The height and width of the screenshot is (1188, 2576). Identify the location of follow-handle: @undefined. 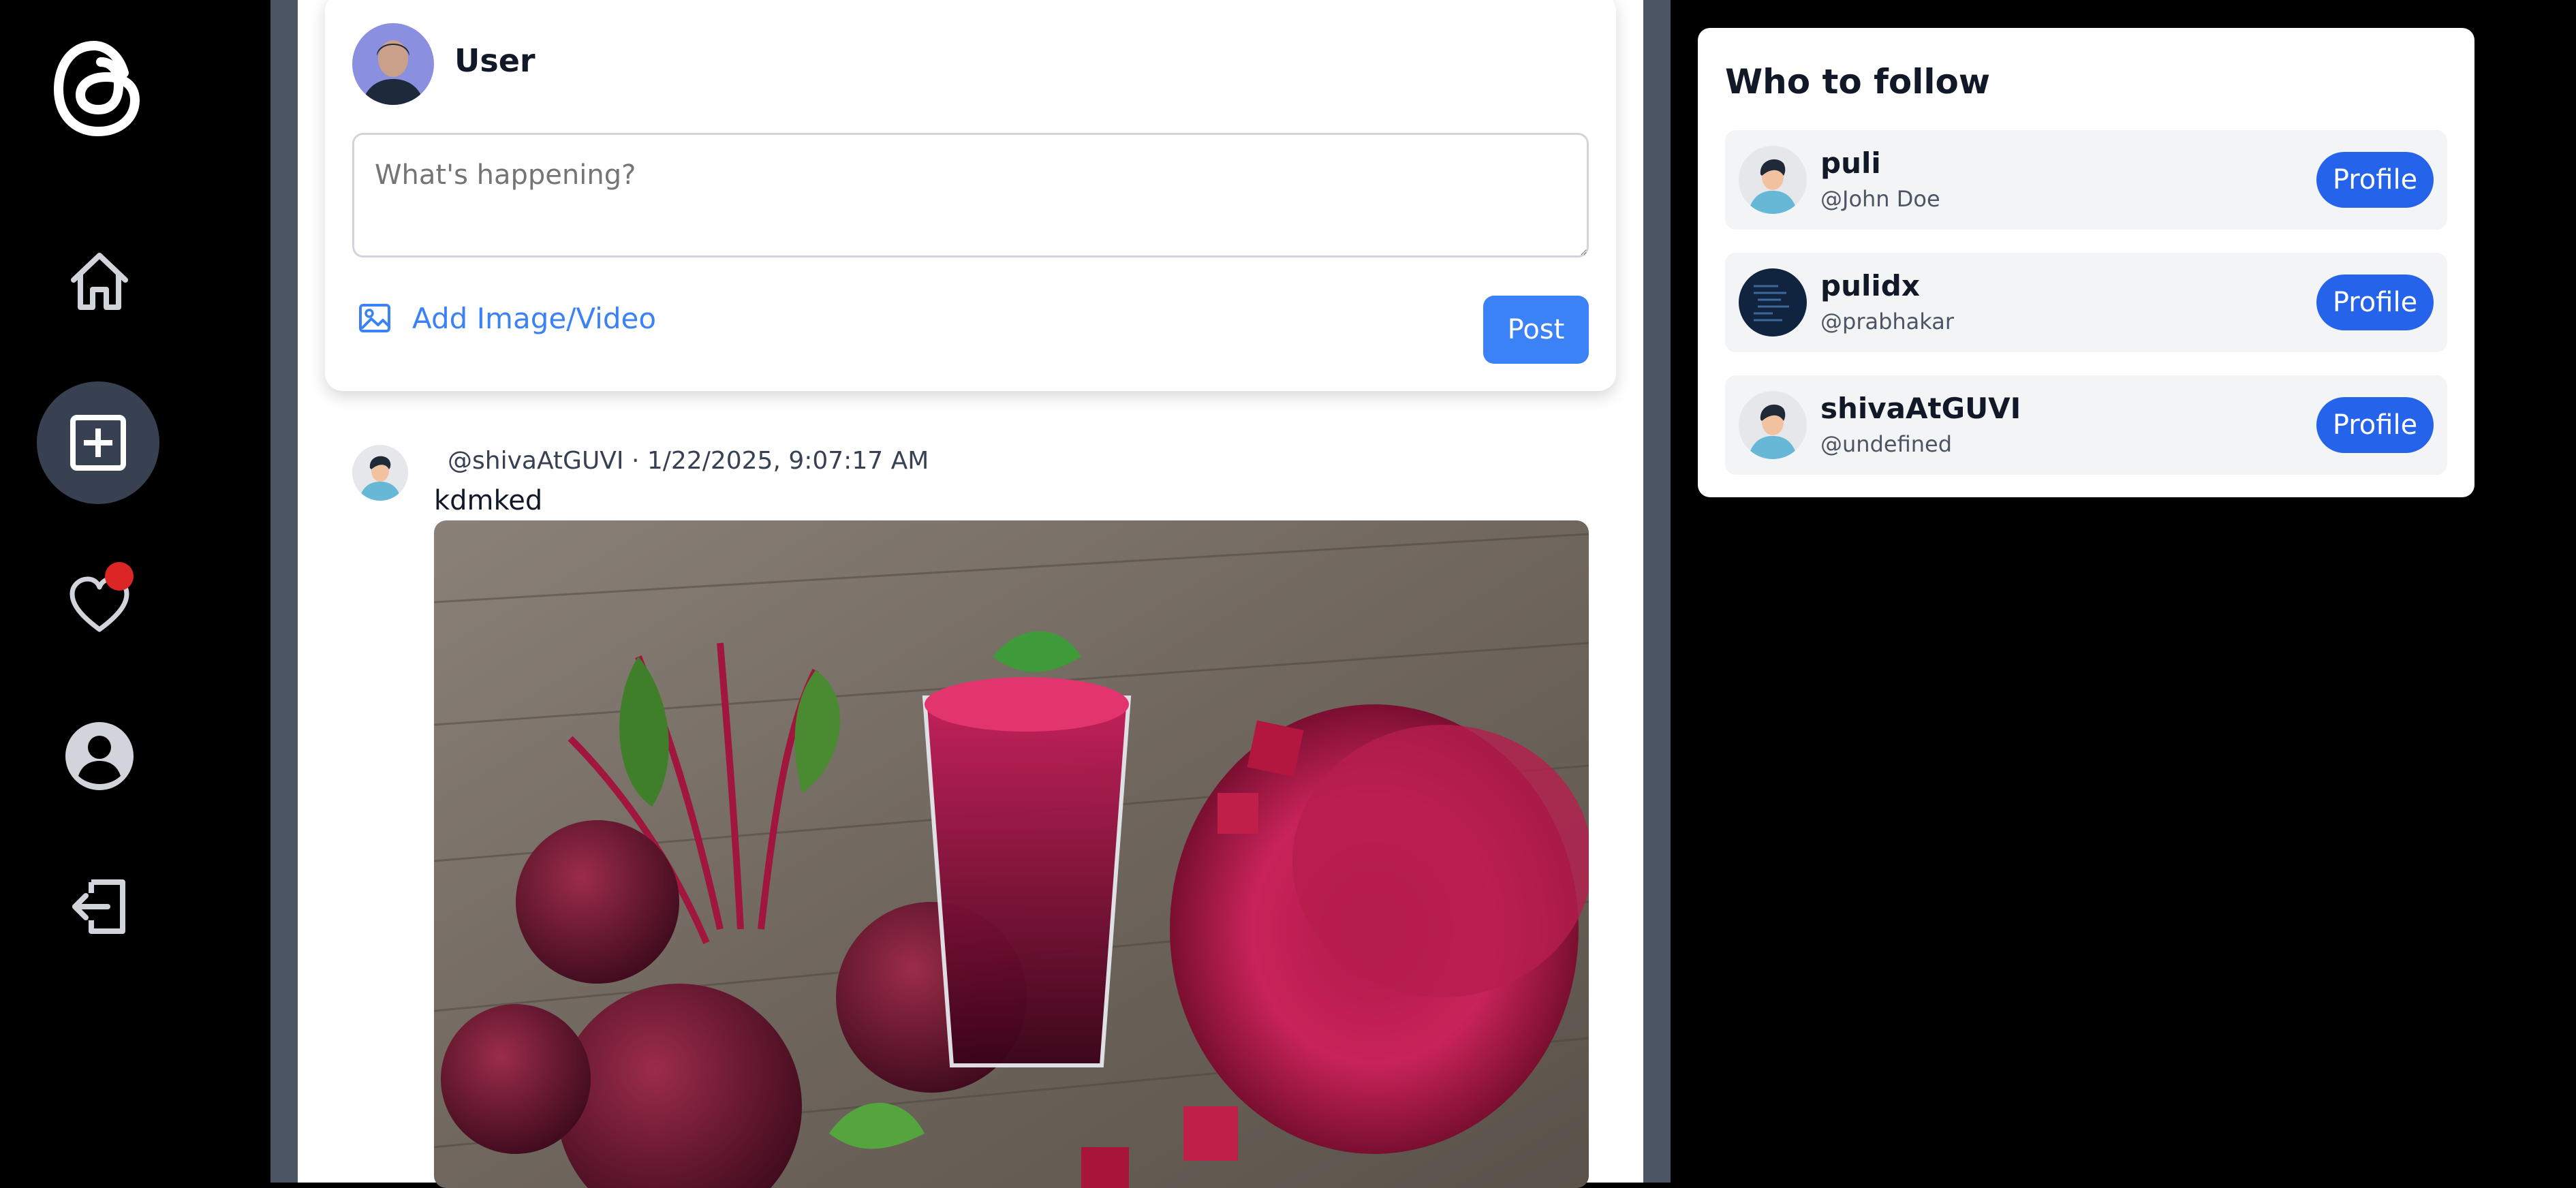
(1886, 444).